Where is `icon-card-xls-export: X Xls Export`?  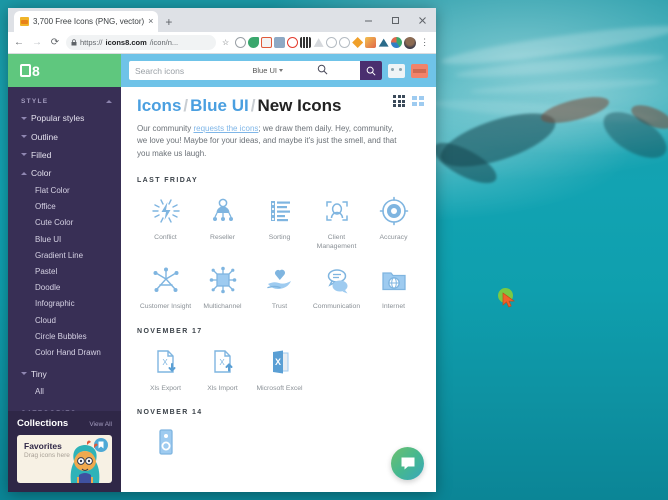
icon-card-xls-export: X Xls Export is located at coordinates (165, 369).